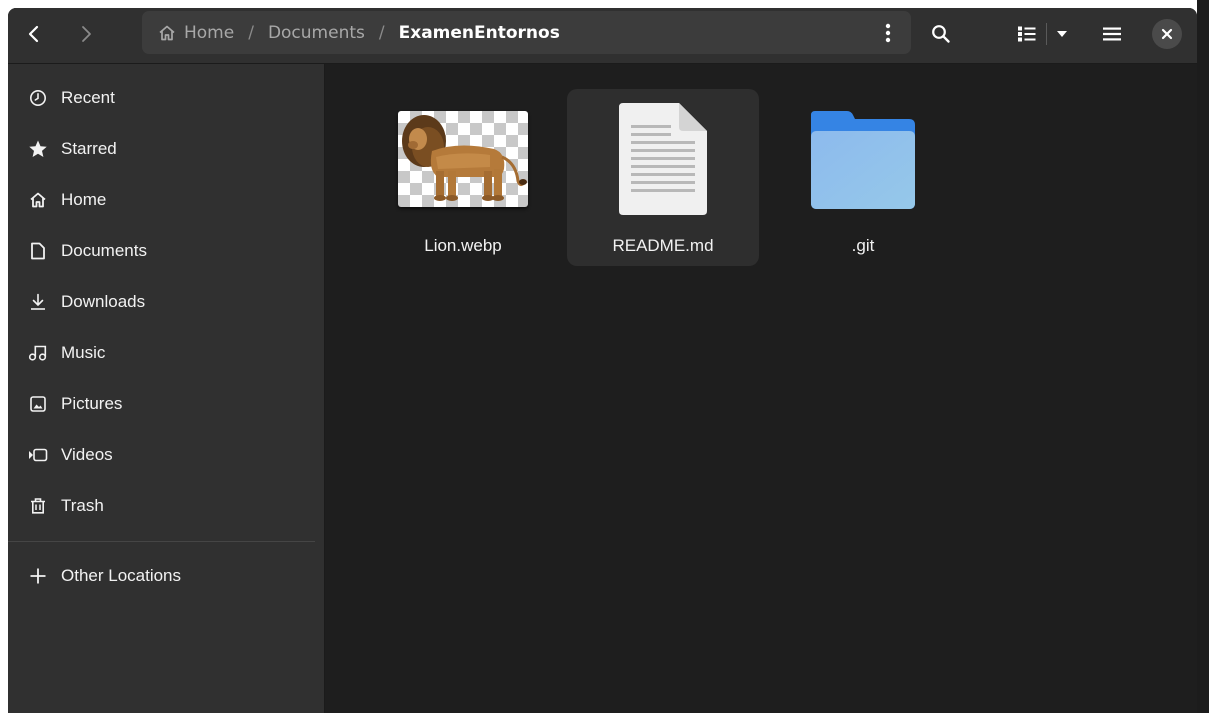 This screenshot has height=713, width=1209. Describe the element at coordinates (166, 404) in the screenshot. I see `sidebar-item-pictures: Pictures` at that location.